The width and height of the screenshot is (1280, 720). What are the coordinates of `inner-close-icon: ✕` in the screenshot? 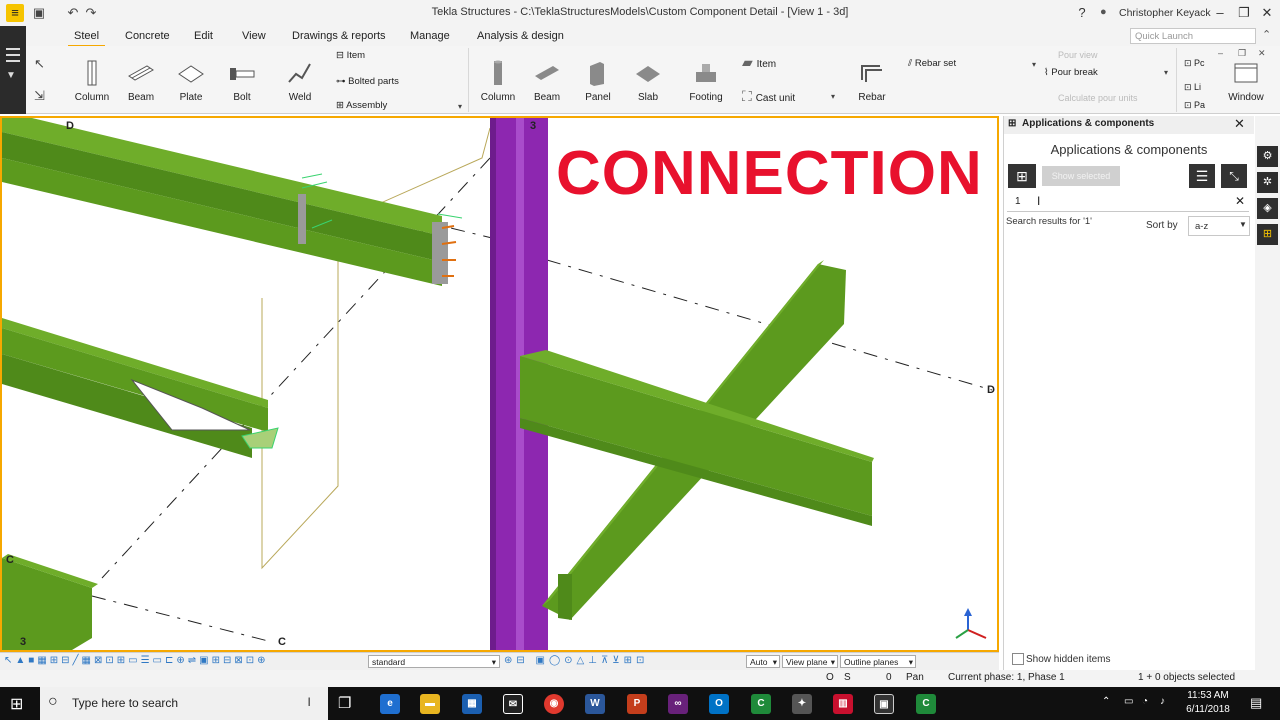 It's located at (1262, 53).